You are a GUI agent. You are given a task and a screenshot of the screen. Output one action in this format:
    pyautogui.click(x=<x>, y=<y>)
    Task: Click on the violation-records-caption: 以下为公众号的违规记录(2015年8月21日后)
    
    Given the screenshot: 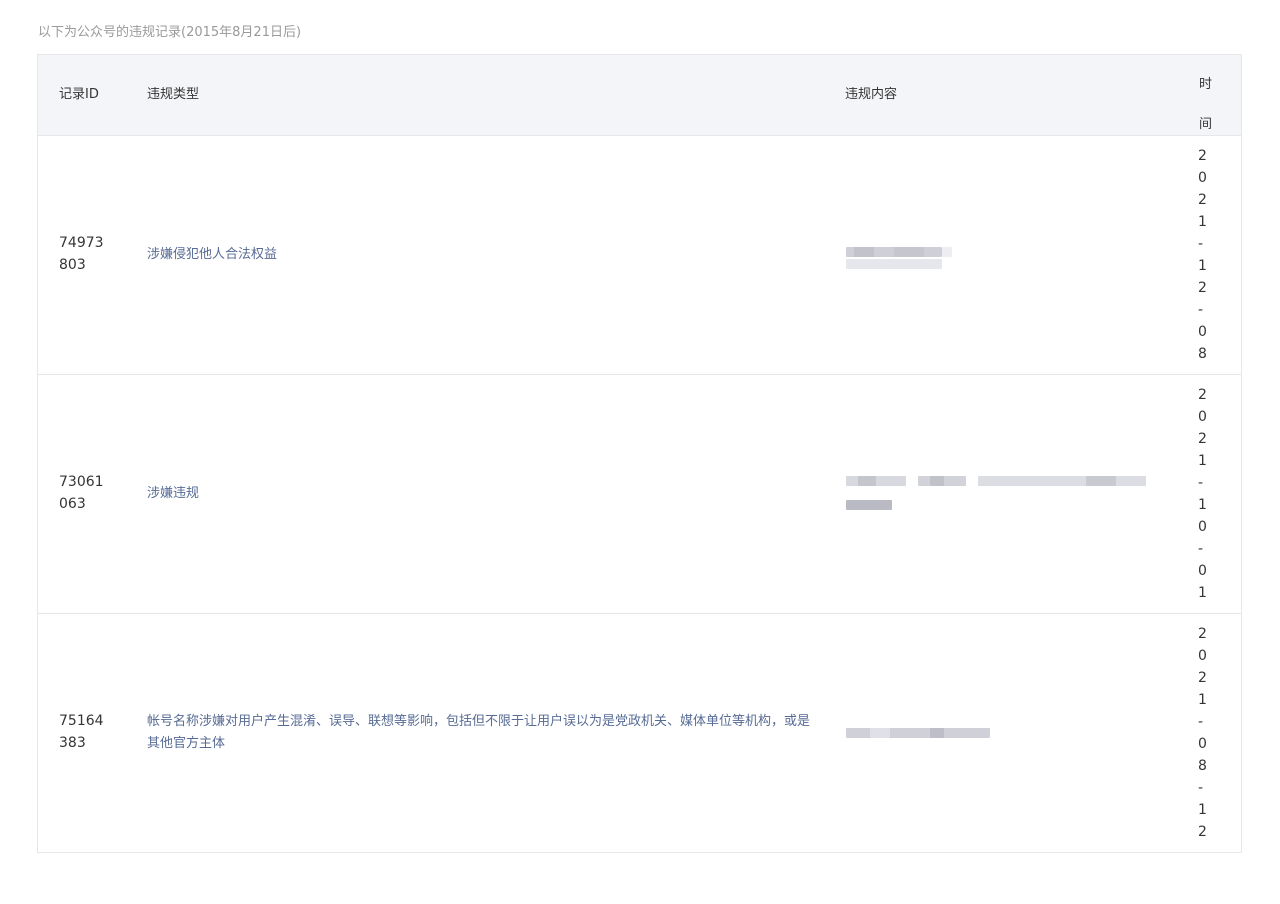 What is the action you would take?
    pyautogui.click(x=170, y=32)
    